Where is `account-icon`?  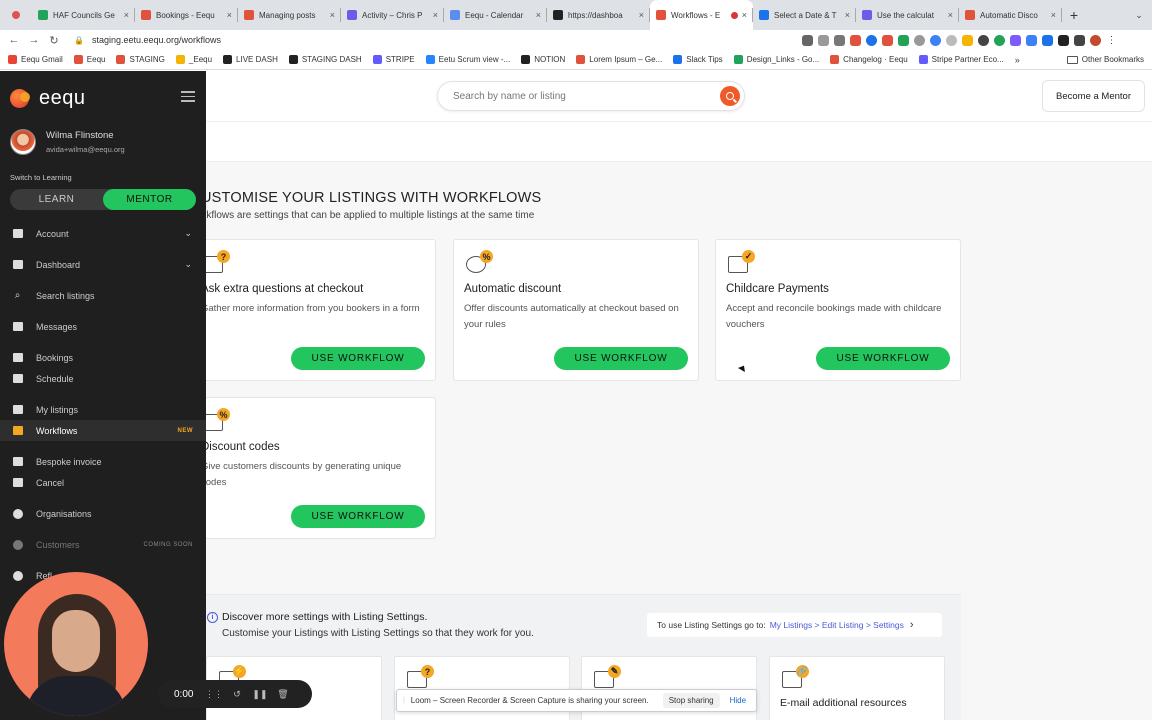 account-icon is located at coordinates (17, 234).